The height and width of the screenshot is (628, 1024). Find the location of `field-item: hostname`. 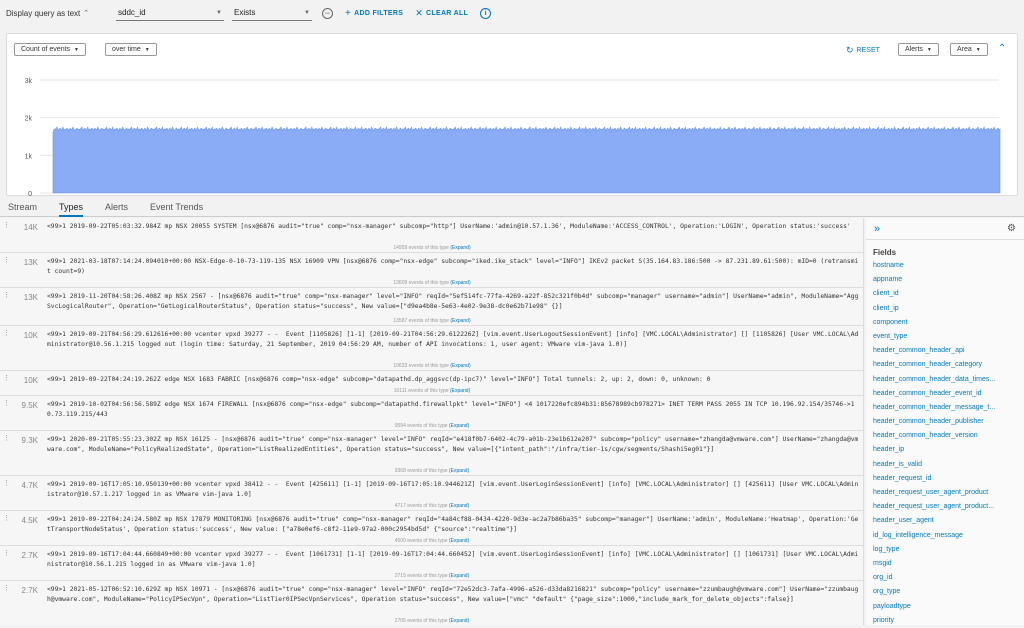

field-item: hostname is located at coordinates (936, 266).